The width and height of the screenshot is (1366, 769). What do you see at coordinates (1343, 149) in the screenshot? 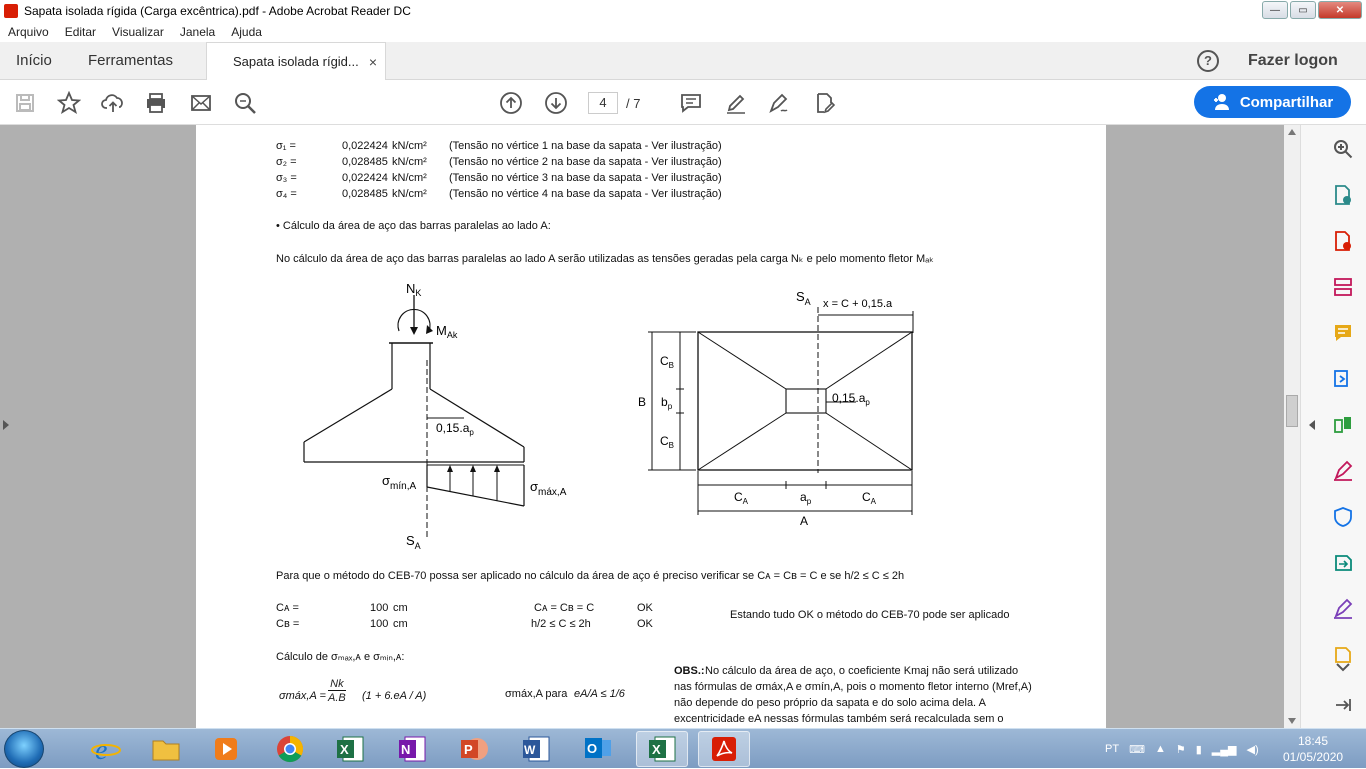
I see `zoom-icon` at bounding box center [1343, 149].